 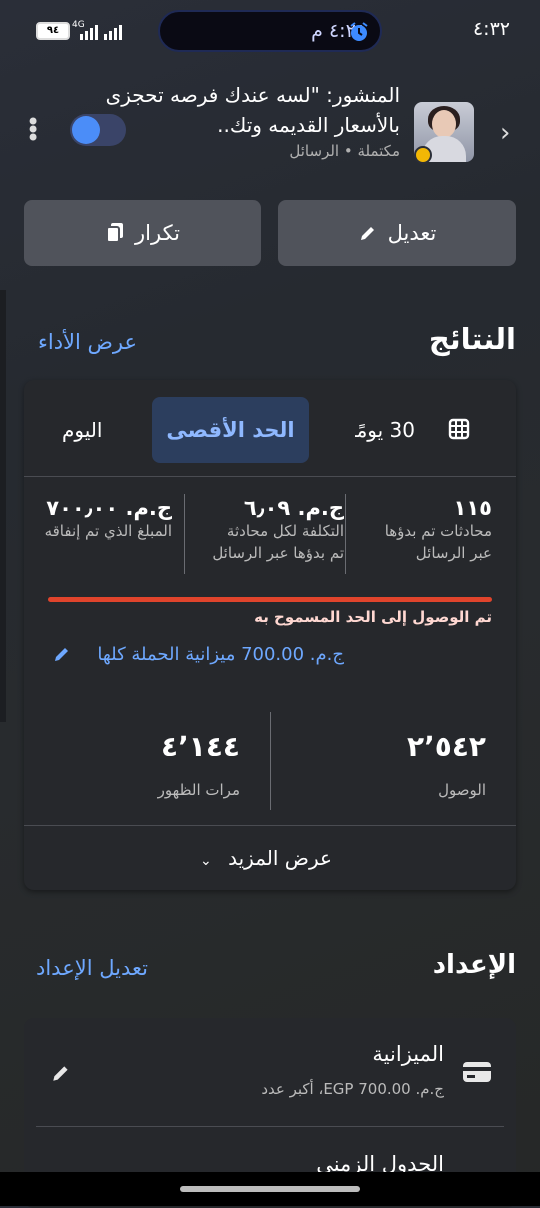 What do you see at coordinates (87, 342) in the screenshot?
I see `view-performance-link: عرض الأداء` at bounding box center [87, 342].